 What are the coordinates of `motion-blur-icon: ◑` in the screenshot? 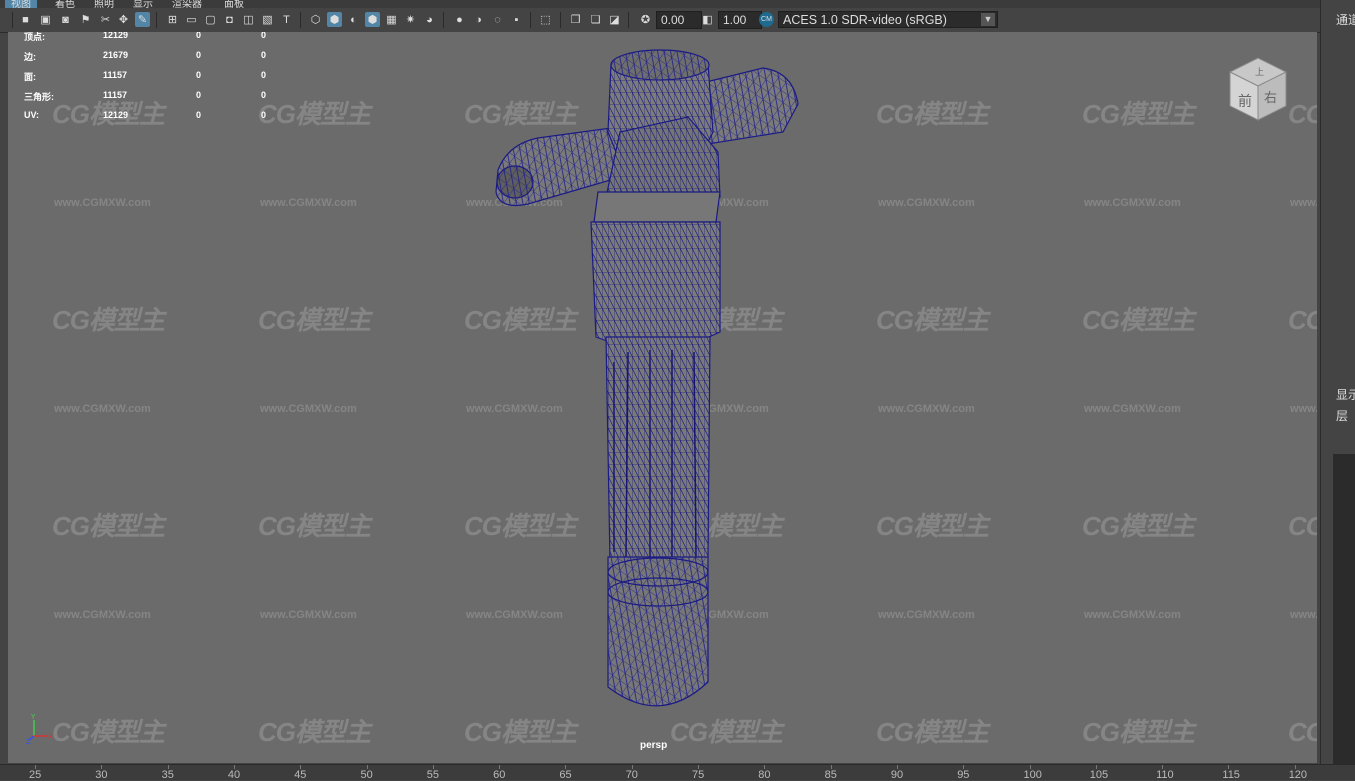 It's located at (478, 19).